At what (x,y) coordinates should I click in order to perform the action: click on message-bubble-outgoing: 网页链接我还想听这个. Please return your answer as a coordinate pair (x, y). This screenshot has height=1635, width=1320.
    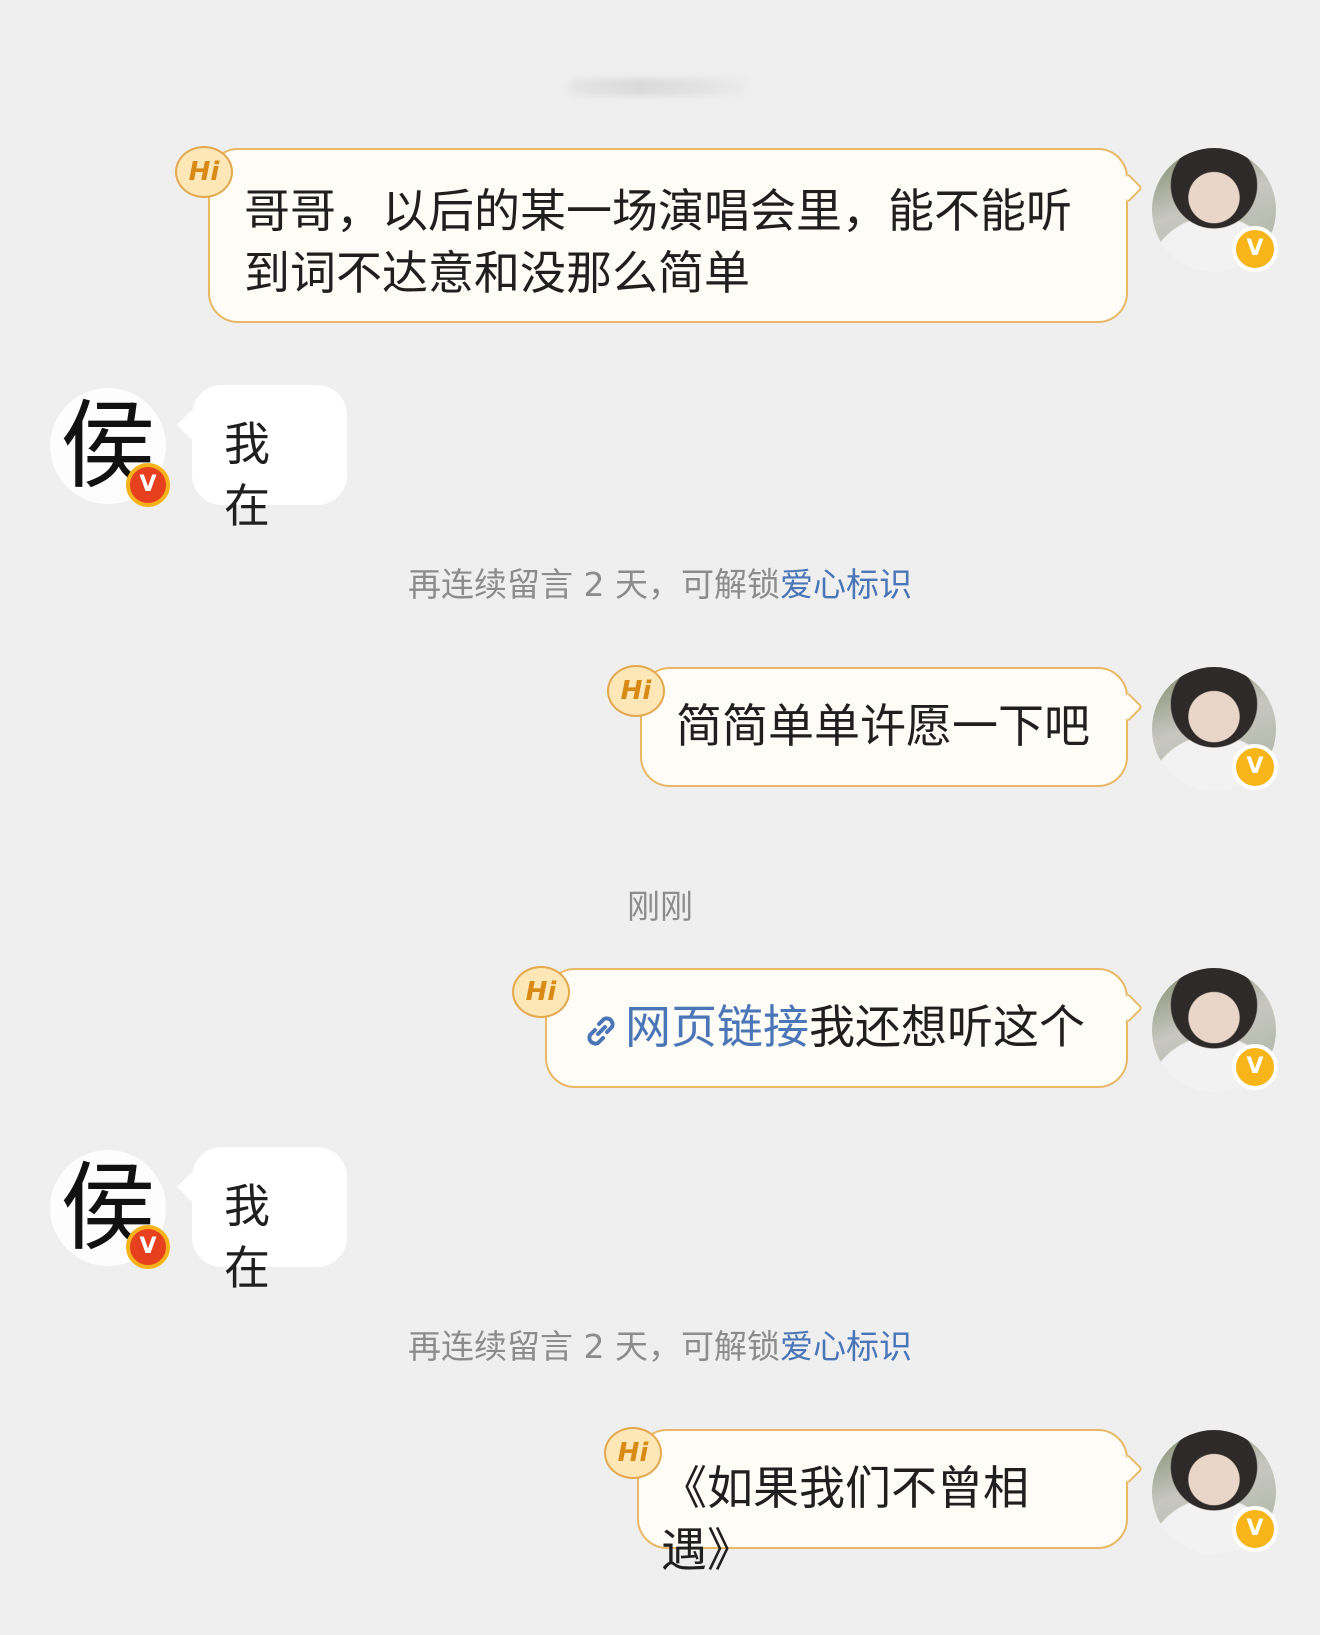
    Looking at the image, I should click on (836, 1028).